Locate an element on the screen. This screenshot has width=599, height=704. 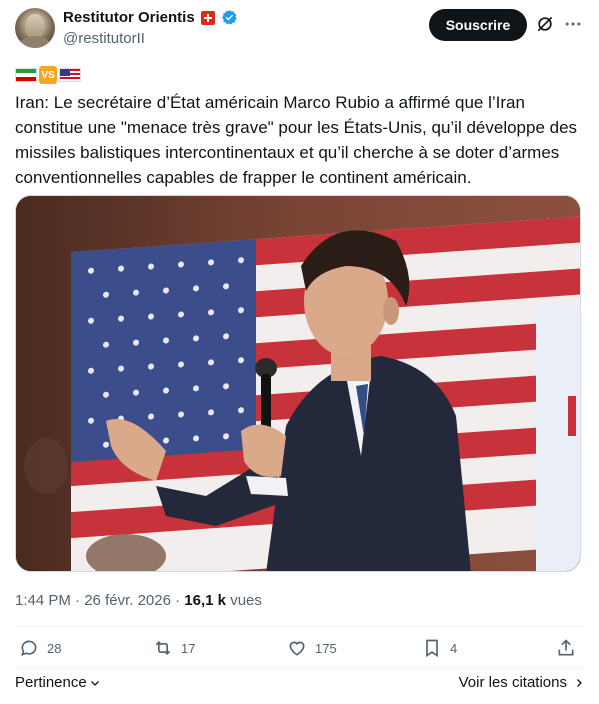
view-quotes-link: Voir les citations is located at coordinates (522, 682).